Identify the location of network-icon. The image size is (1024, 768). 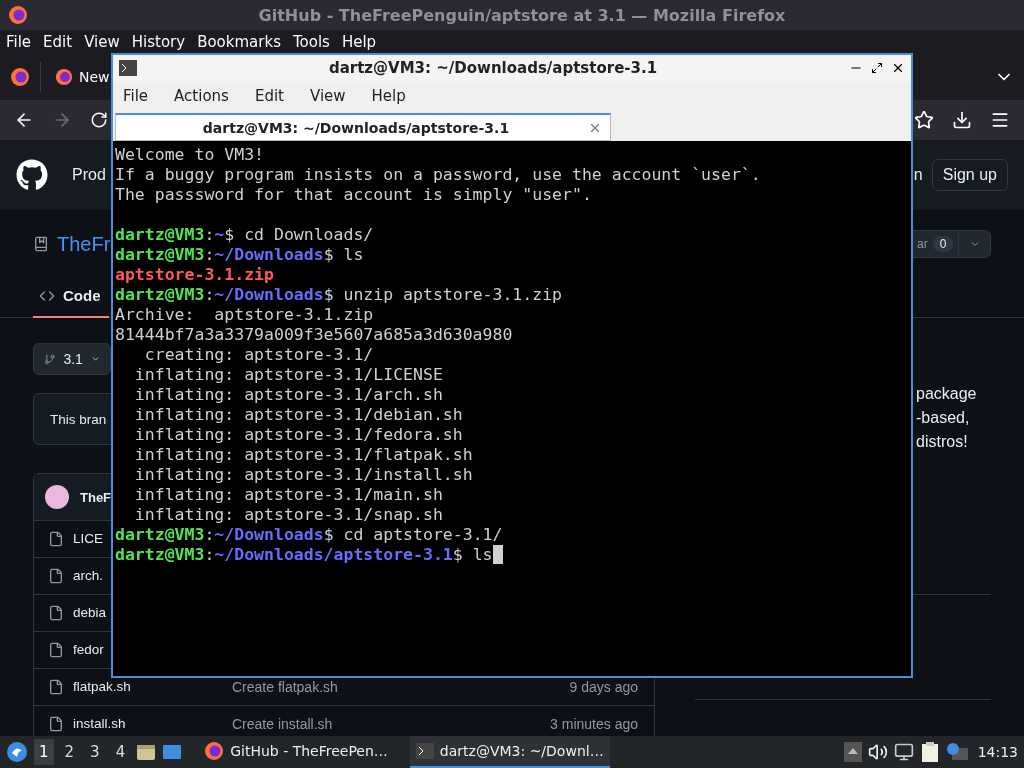
(903, 752).